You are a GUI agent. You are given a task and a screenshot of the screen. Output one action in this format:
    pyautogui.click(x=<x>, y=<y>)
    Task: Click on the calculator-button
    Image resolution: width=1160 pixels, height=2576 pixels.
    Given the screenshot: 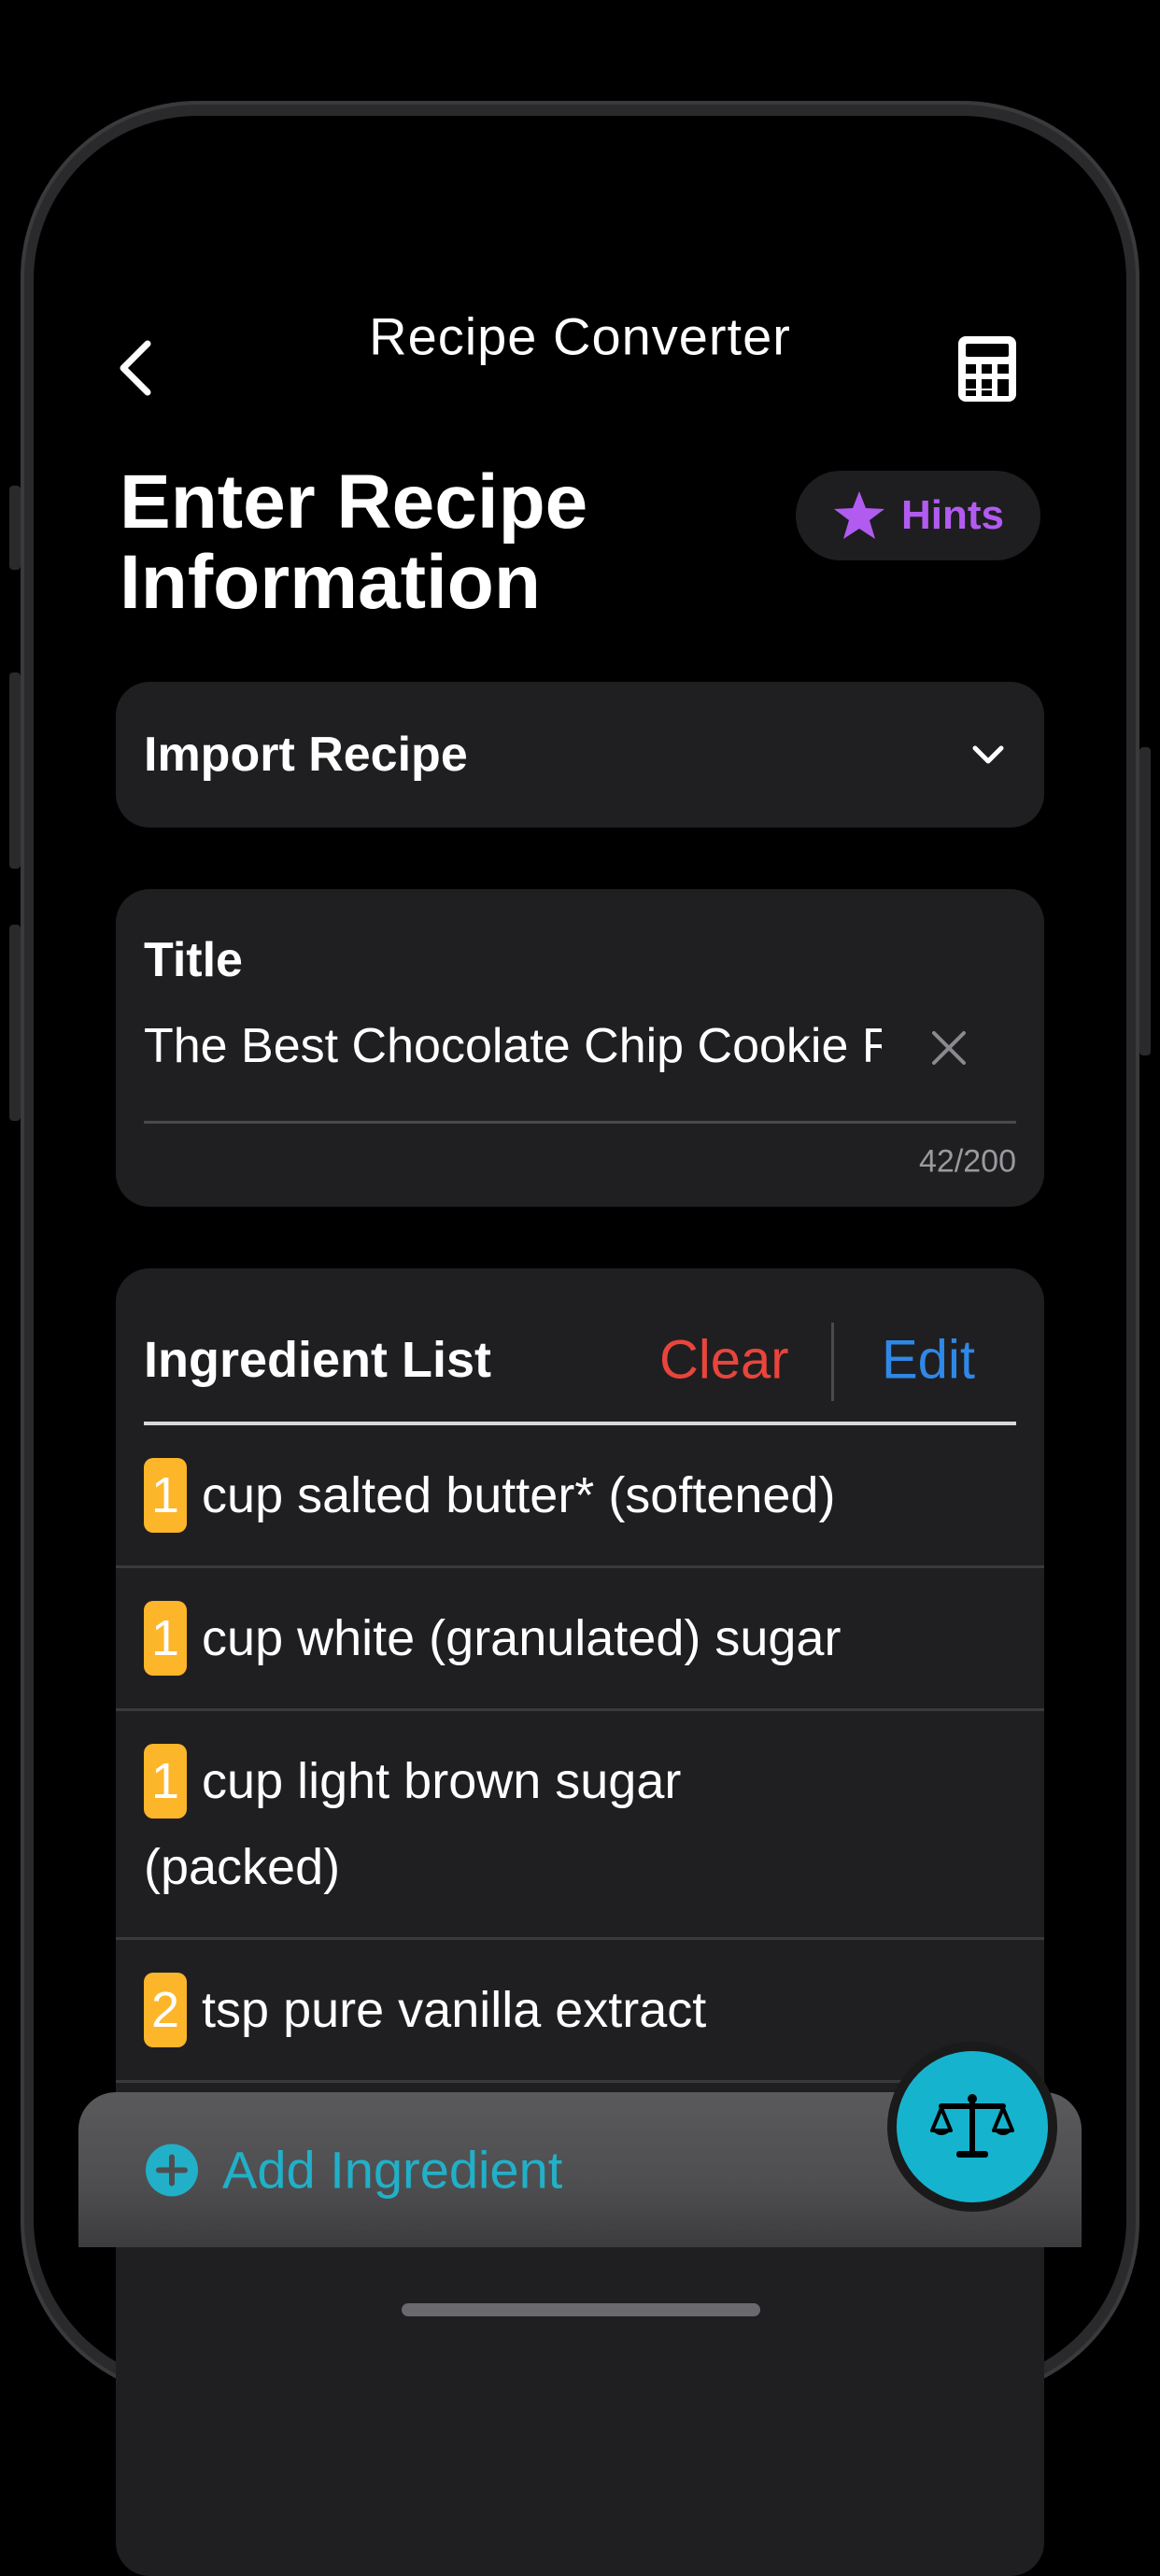 What is the action you would take?
    pyautogui.click(x=987, y=368)
    